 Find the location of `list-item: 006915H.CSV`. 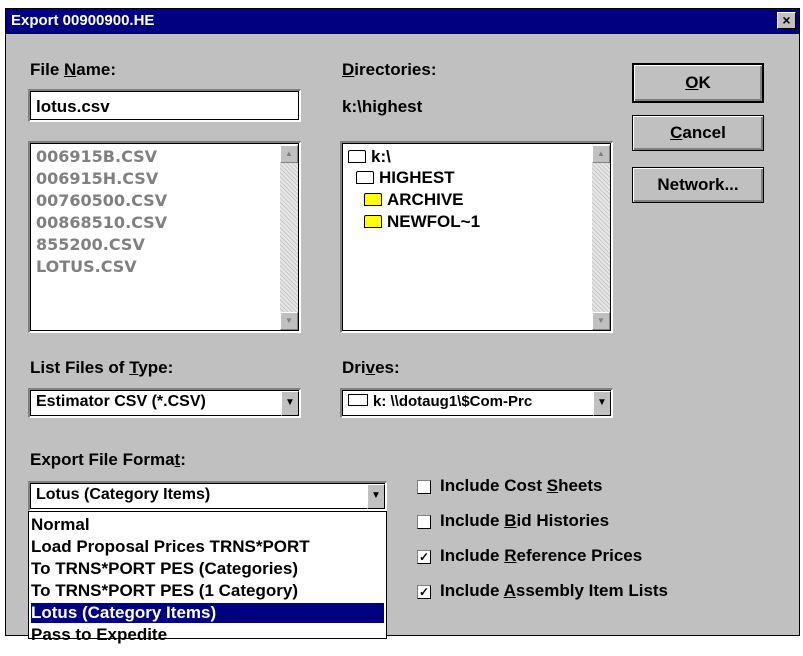

list-item: 006915H.CSV is located at coordinates (97, 178).